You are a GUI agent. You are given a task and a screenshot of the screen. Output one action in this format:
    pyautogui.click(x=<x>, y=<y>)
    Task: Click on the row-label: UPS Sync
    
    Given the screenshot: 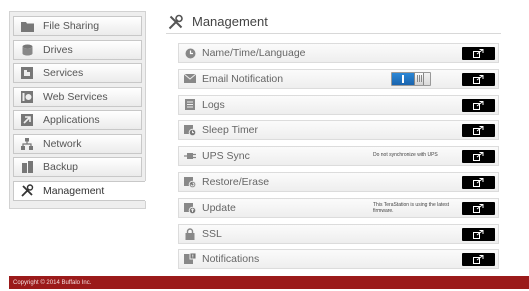 What is the action you would take?
    pyautogui.click(x=226, y=156)
    